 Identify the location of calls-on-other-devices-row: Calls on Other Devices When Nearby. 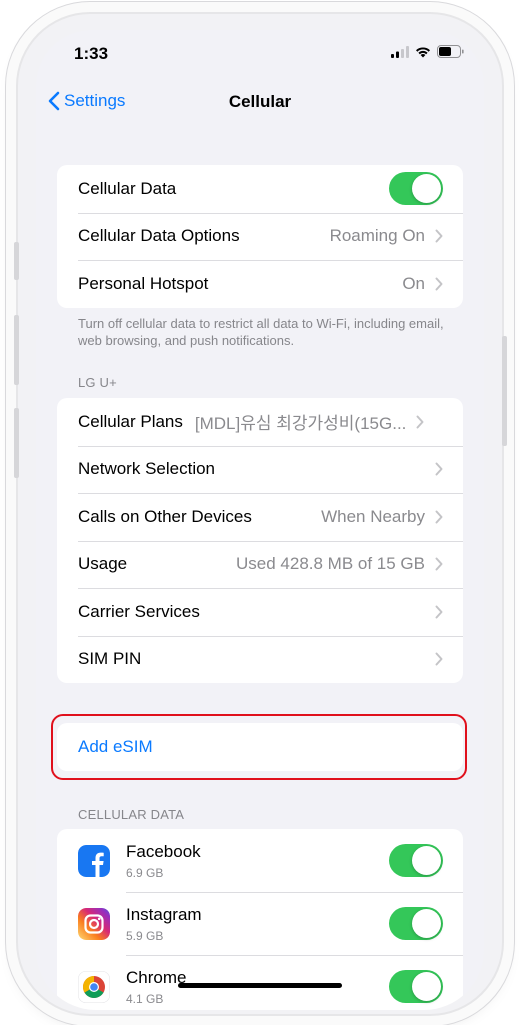
(260, 517).